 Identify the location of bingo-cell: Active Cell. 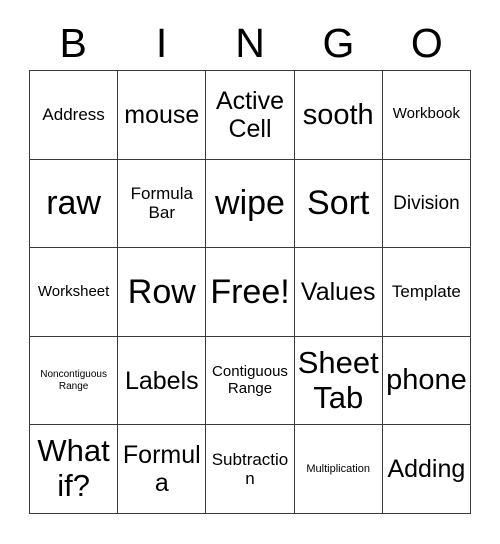
(250, 115).